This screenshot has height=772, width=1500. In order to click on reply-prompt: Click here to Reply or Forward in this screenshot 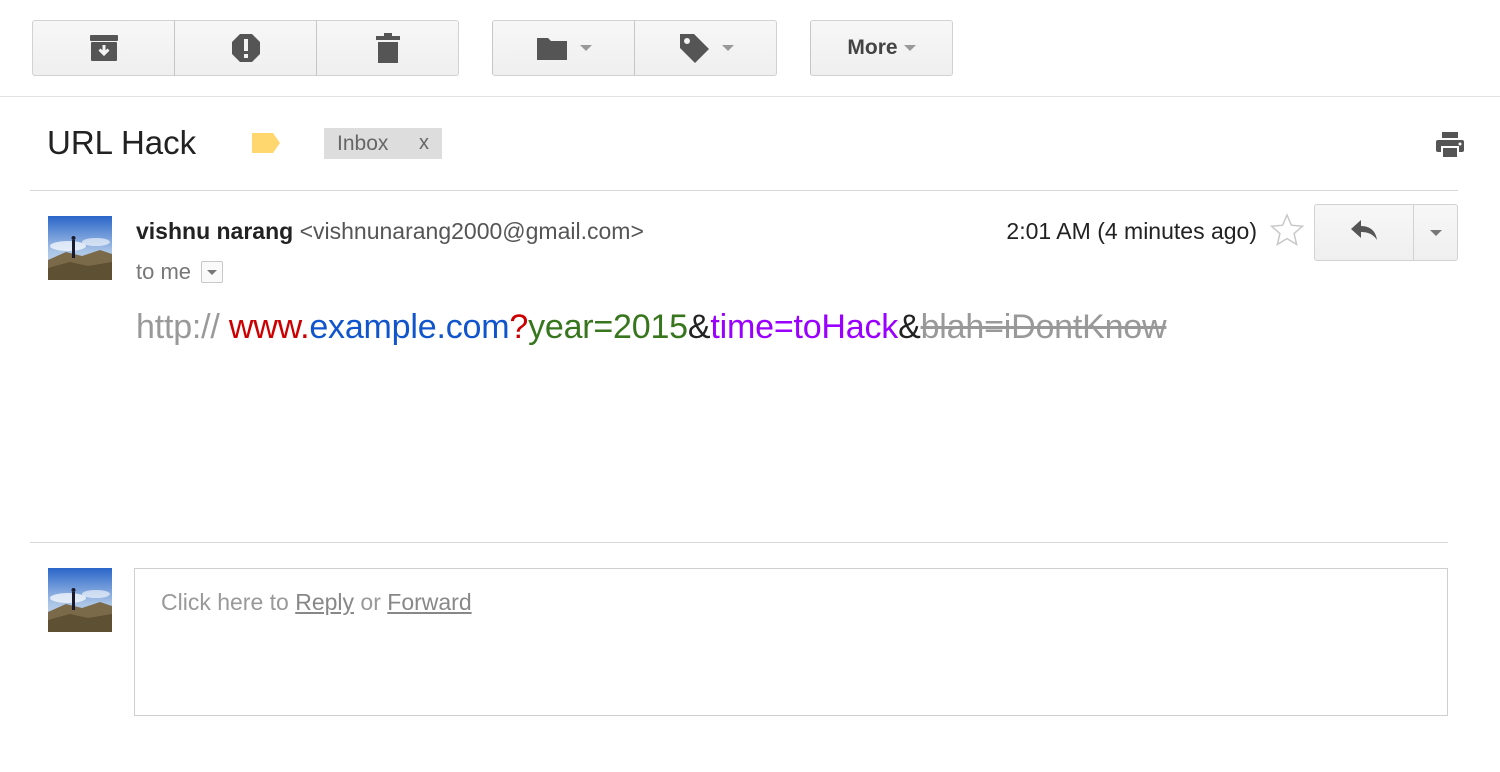, I will do `click(316, 602)`.